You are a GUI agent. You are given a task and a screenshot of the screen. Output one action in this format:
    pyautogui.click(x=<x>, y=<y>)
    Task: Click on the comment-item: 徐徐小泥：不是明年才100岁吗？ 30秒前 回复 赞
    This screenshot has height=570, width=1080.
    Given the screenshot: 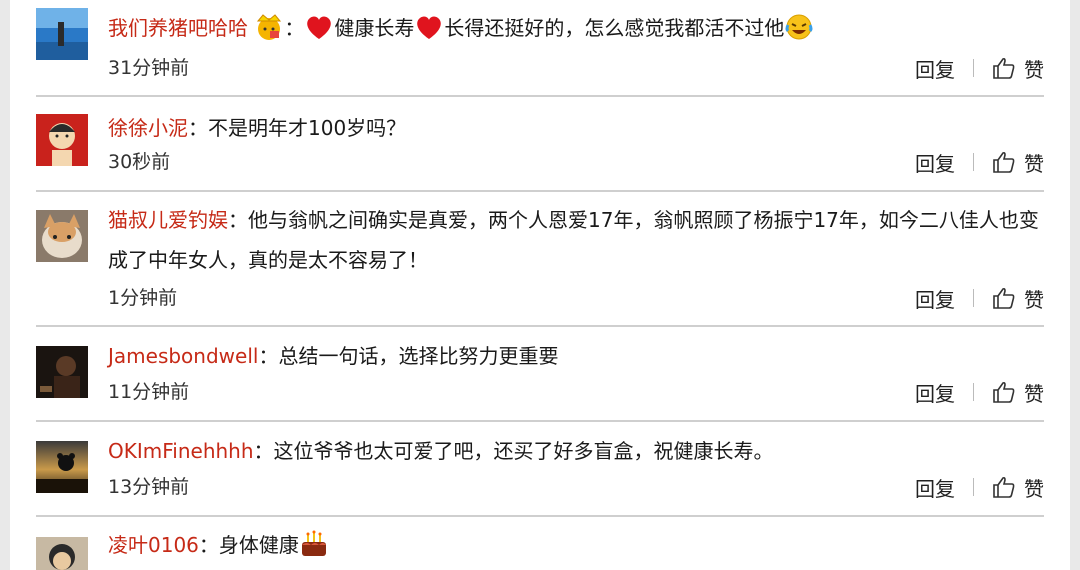 What is the action you would take?
    pyautogui.click(x=540, y=146)
    